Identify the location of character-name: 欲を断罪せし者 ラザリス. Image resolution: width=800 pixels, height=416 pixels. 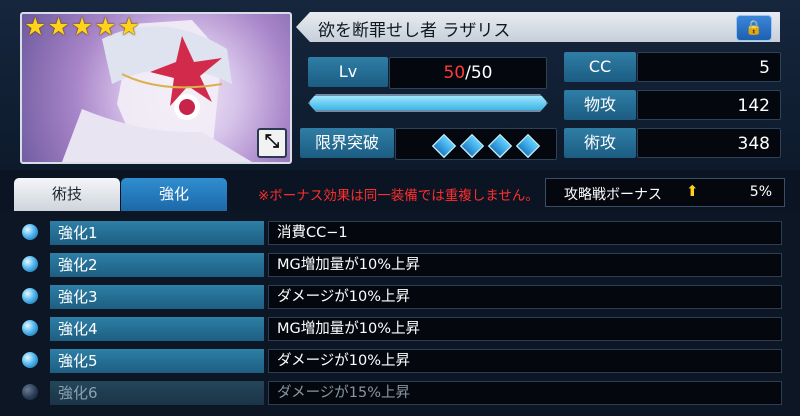
(414, 31).